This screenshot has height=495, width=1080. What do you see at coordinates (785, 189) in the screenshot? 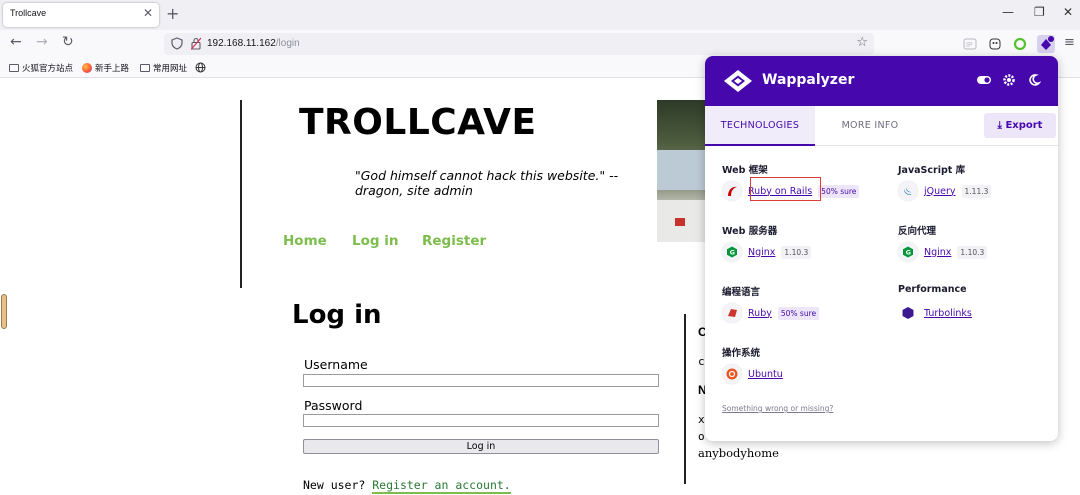
I see `highlight-box` at bounding box center [785, 189].